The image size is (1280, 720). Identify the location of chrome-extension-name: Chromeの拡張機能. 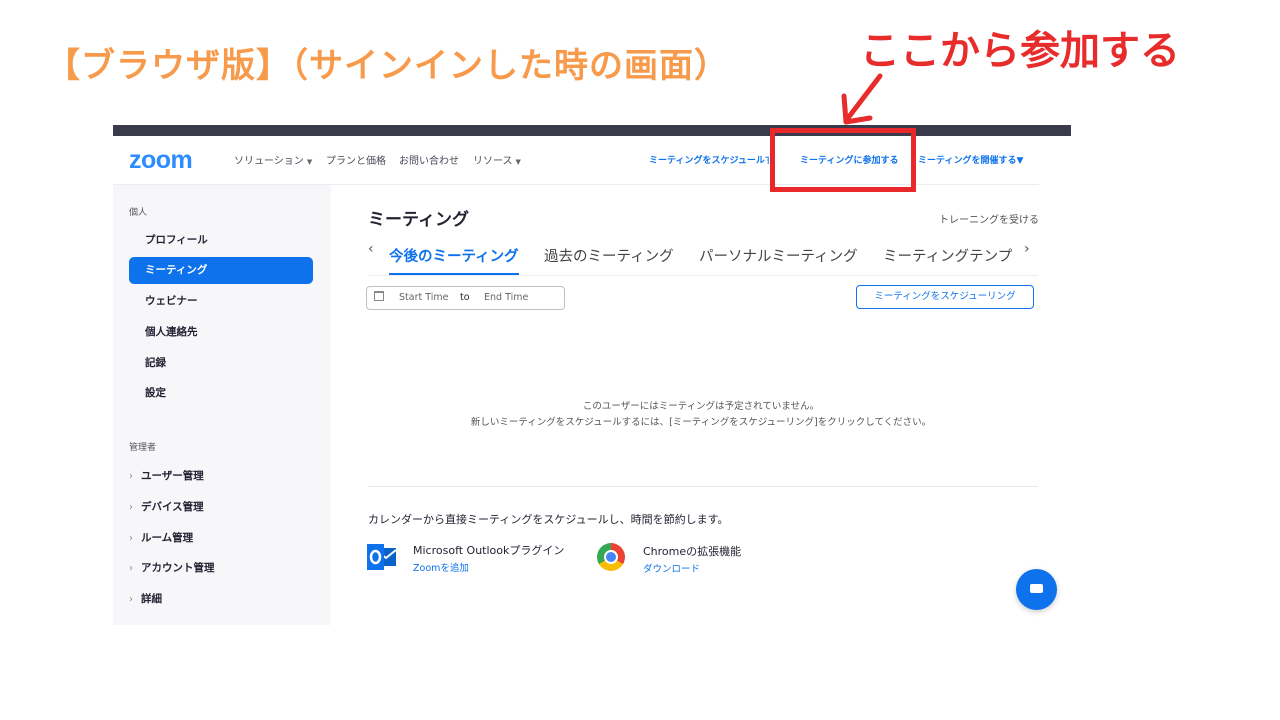
(692, 551).